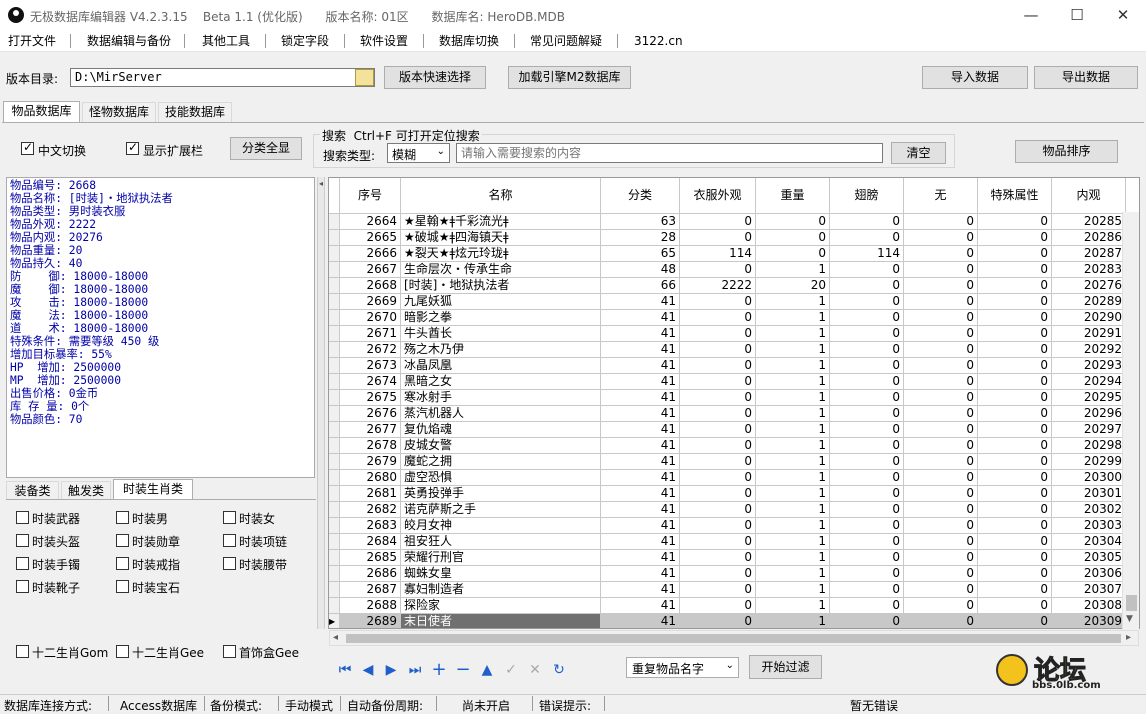 The image size is (1146, 714). What do you see at coordinates (501, 398) in the screenshot?
I see `table-cell: 寒冰射手` at bounding box center [501, 398].